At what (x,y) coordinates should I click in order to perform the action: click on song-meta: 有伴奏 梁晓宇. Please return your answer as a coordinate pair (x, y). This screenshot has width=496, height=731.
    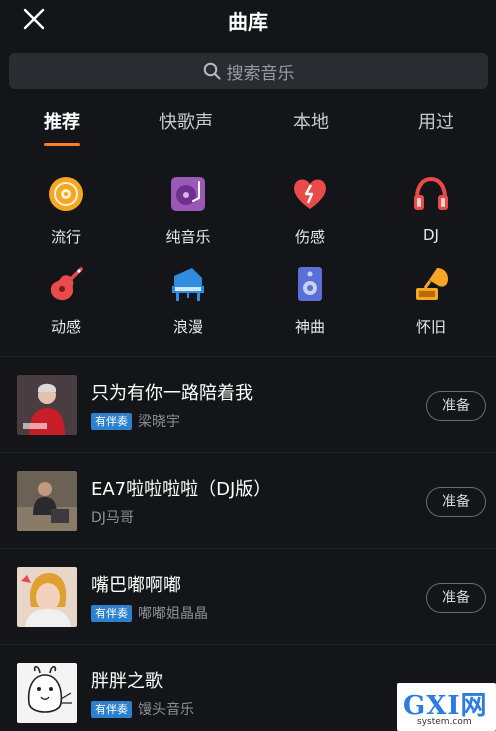
    Looking at the image, I should click on (135, 421).